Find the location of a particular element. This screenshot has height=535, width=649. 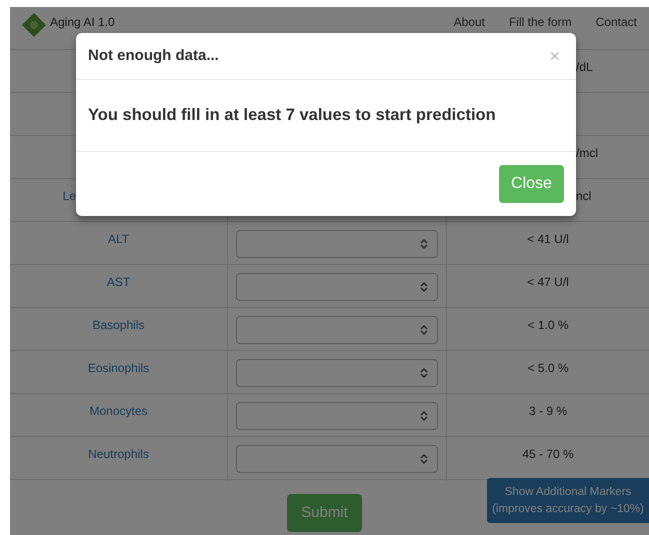

marker-label: Neutrophils is located at coordinates (118, 454).